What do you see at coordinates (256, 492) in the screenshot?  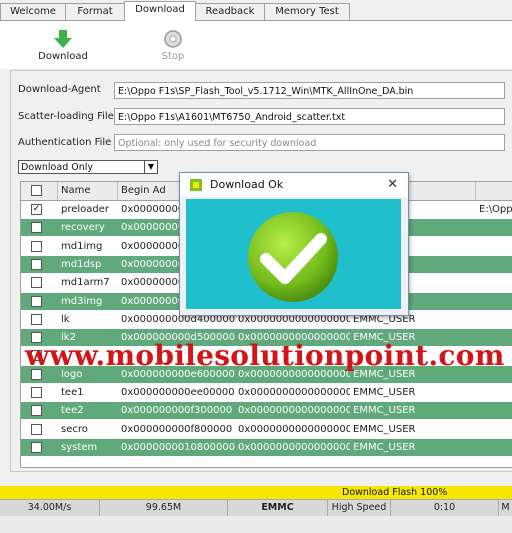 I see `progress-bar: Download Flash 100%` at bounding box center [256, 492].